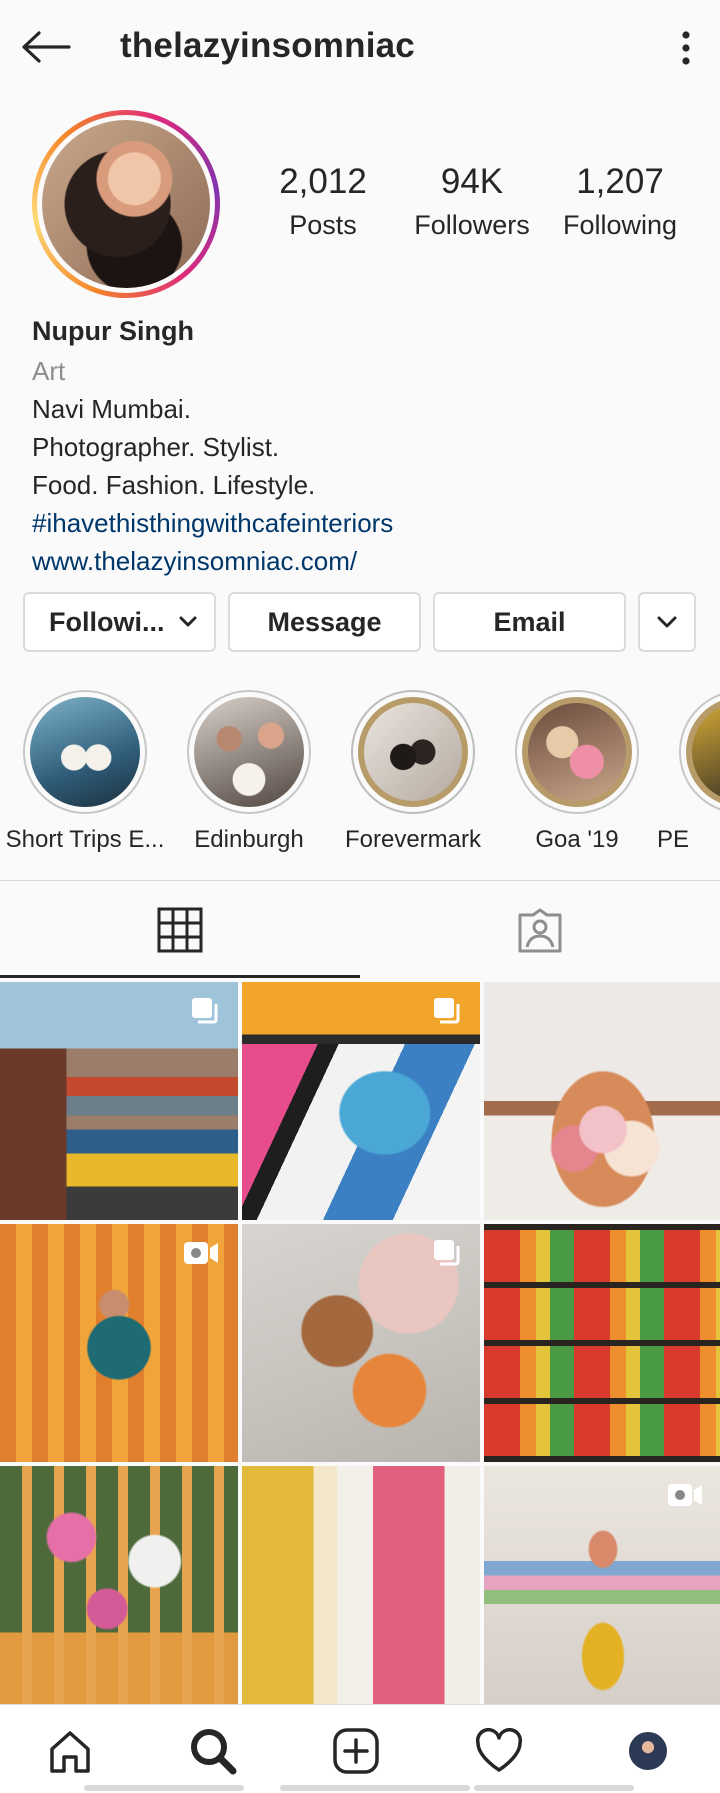 This screenshot has width=720, height=1793. I want to click on home-icon, so click(70, 1751).